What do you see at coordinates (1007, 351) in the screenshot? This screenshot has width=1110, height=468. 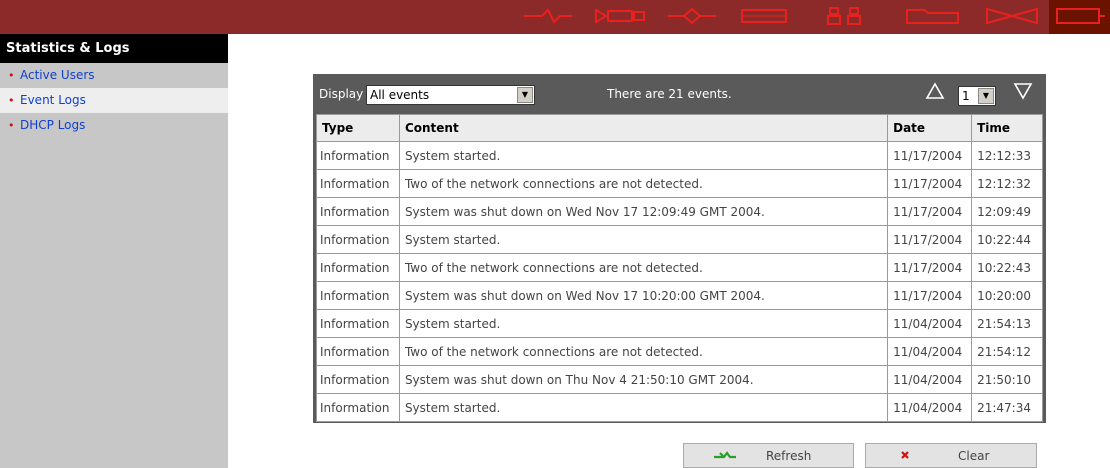 I see `cell-time: 21:54:12` at bounding box center [1007, 351].